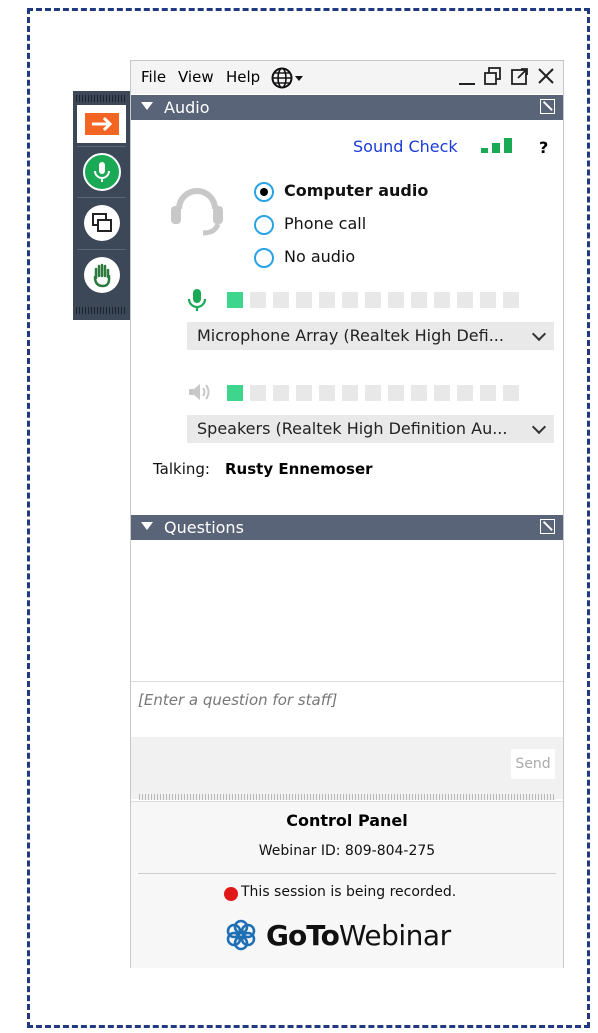 The image size is (598, 1033). I want to click on computer-audio-label: Computer audio, so click(356, 190).